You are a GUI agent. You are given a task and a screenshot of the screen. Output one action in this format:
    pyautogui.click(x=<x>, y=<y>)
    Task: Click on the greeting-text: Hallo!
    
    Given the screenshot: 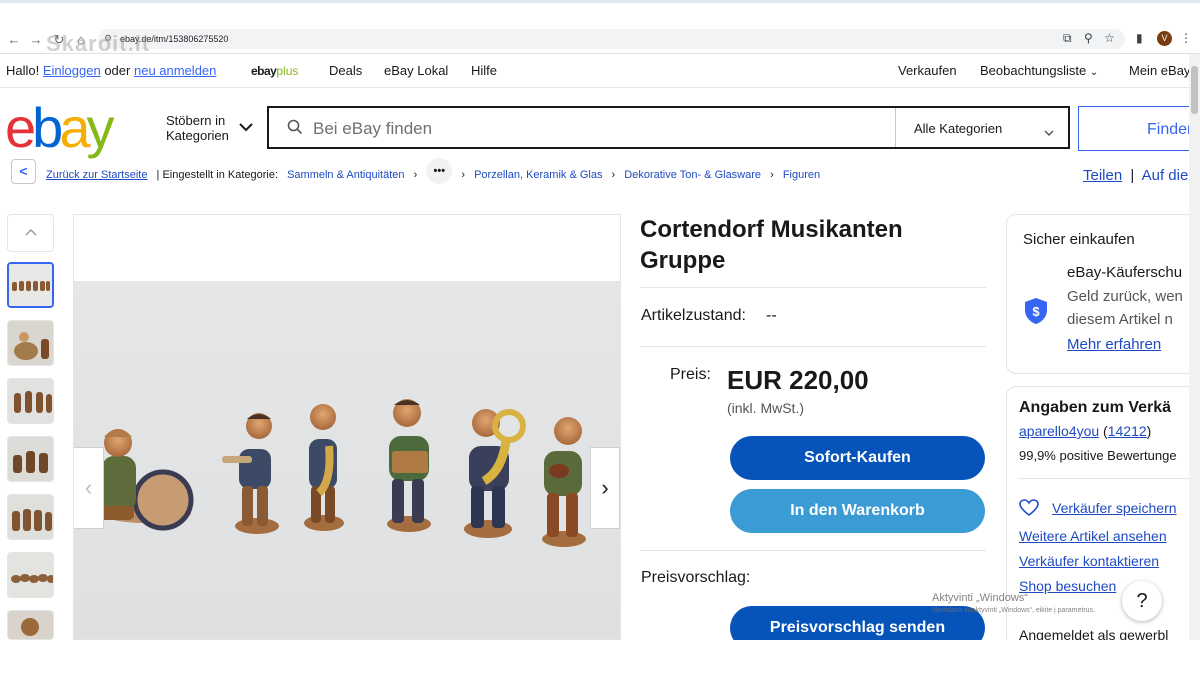 What is the action you would take?
    pyautogui.click(x=23, y=70)
    